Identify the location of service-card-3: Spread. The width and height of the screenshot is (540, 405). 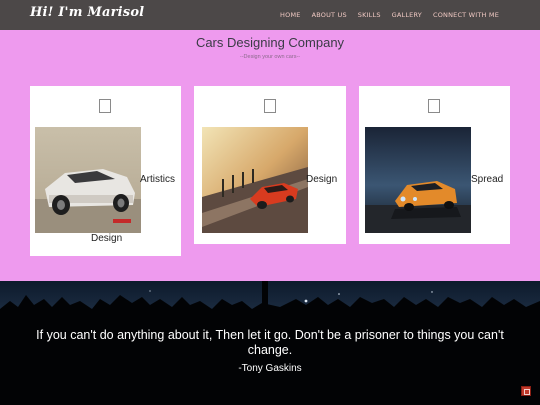
(434, 165).